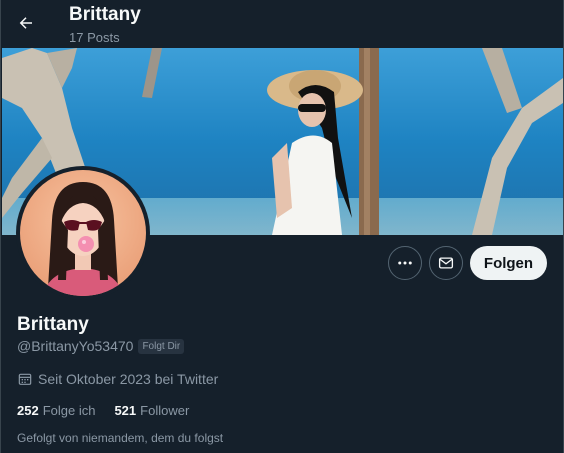  What do you see at coordinates (161, 346) in the screenshot?
I see `follows-you-badge: Folgt Dir` at bounding box center [161, 346].